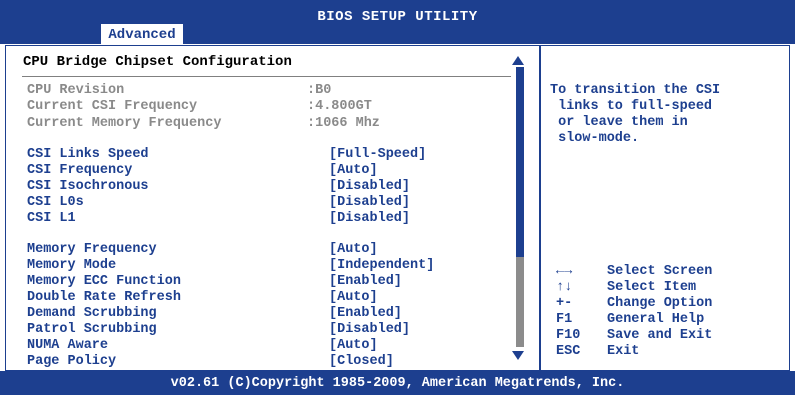  I want to click on info-value-csi-frequency: :4.800GT, so click(339, 106).